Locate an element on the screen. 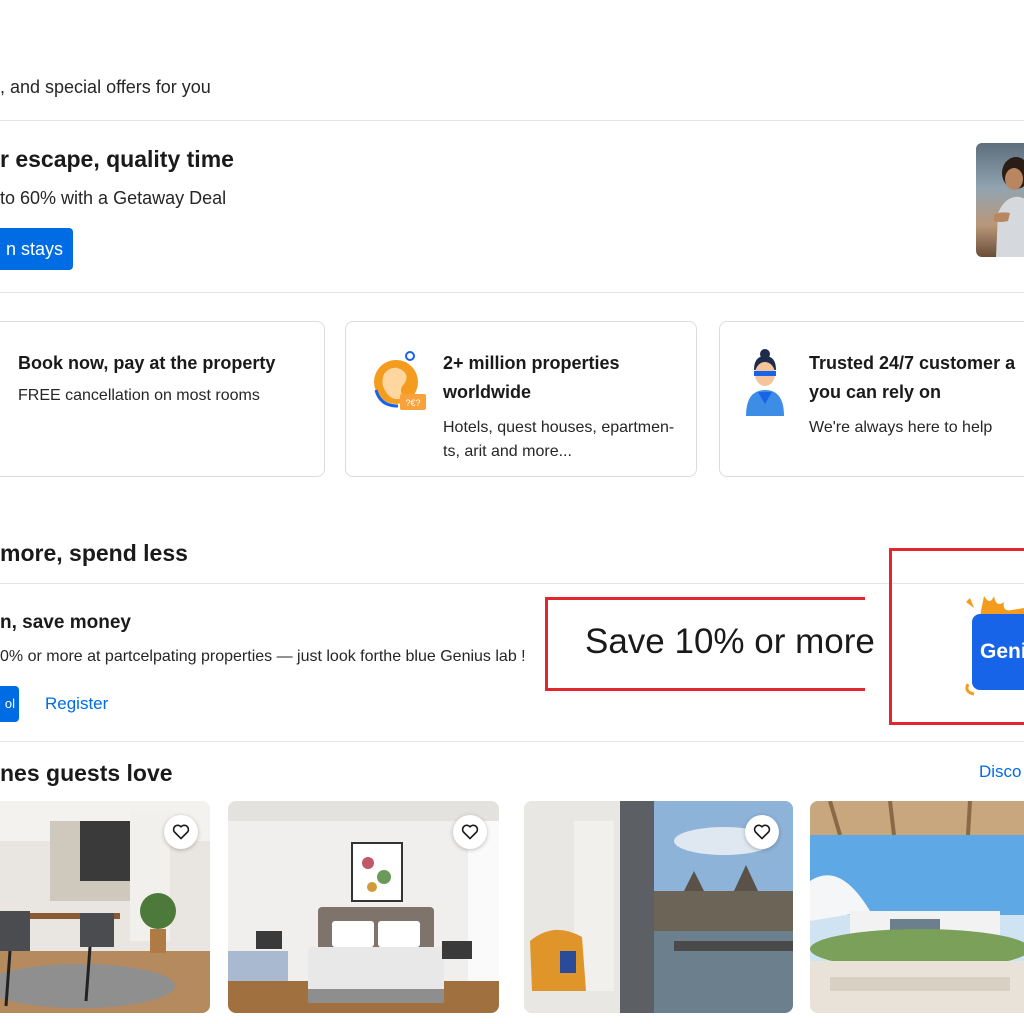 The height and width of the screenshot is (1024, 1024). terrace-pool-photo is located at coordinates (917, 907).